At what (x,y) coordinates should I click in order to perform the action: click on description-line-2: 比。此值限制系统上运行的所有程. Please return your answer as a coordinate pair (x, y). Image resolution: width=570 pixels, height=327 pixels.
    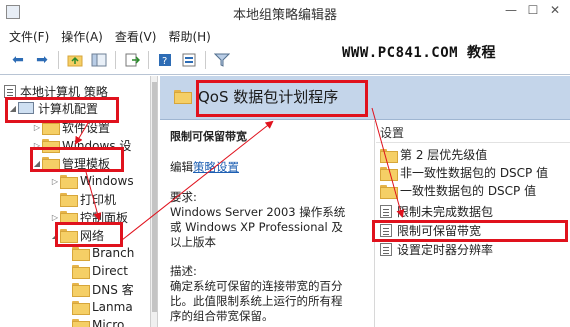
    Looking at the image, I should click on (256, 301).